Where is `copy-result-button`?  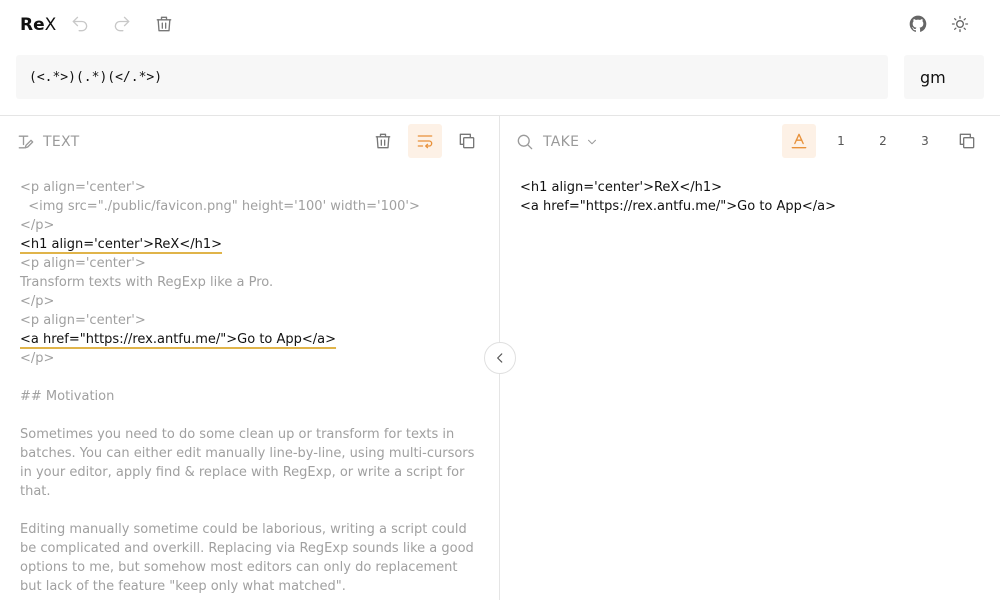
copy-result-button is located at coordinates (967, 141).